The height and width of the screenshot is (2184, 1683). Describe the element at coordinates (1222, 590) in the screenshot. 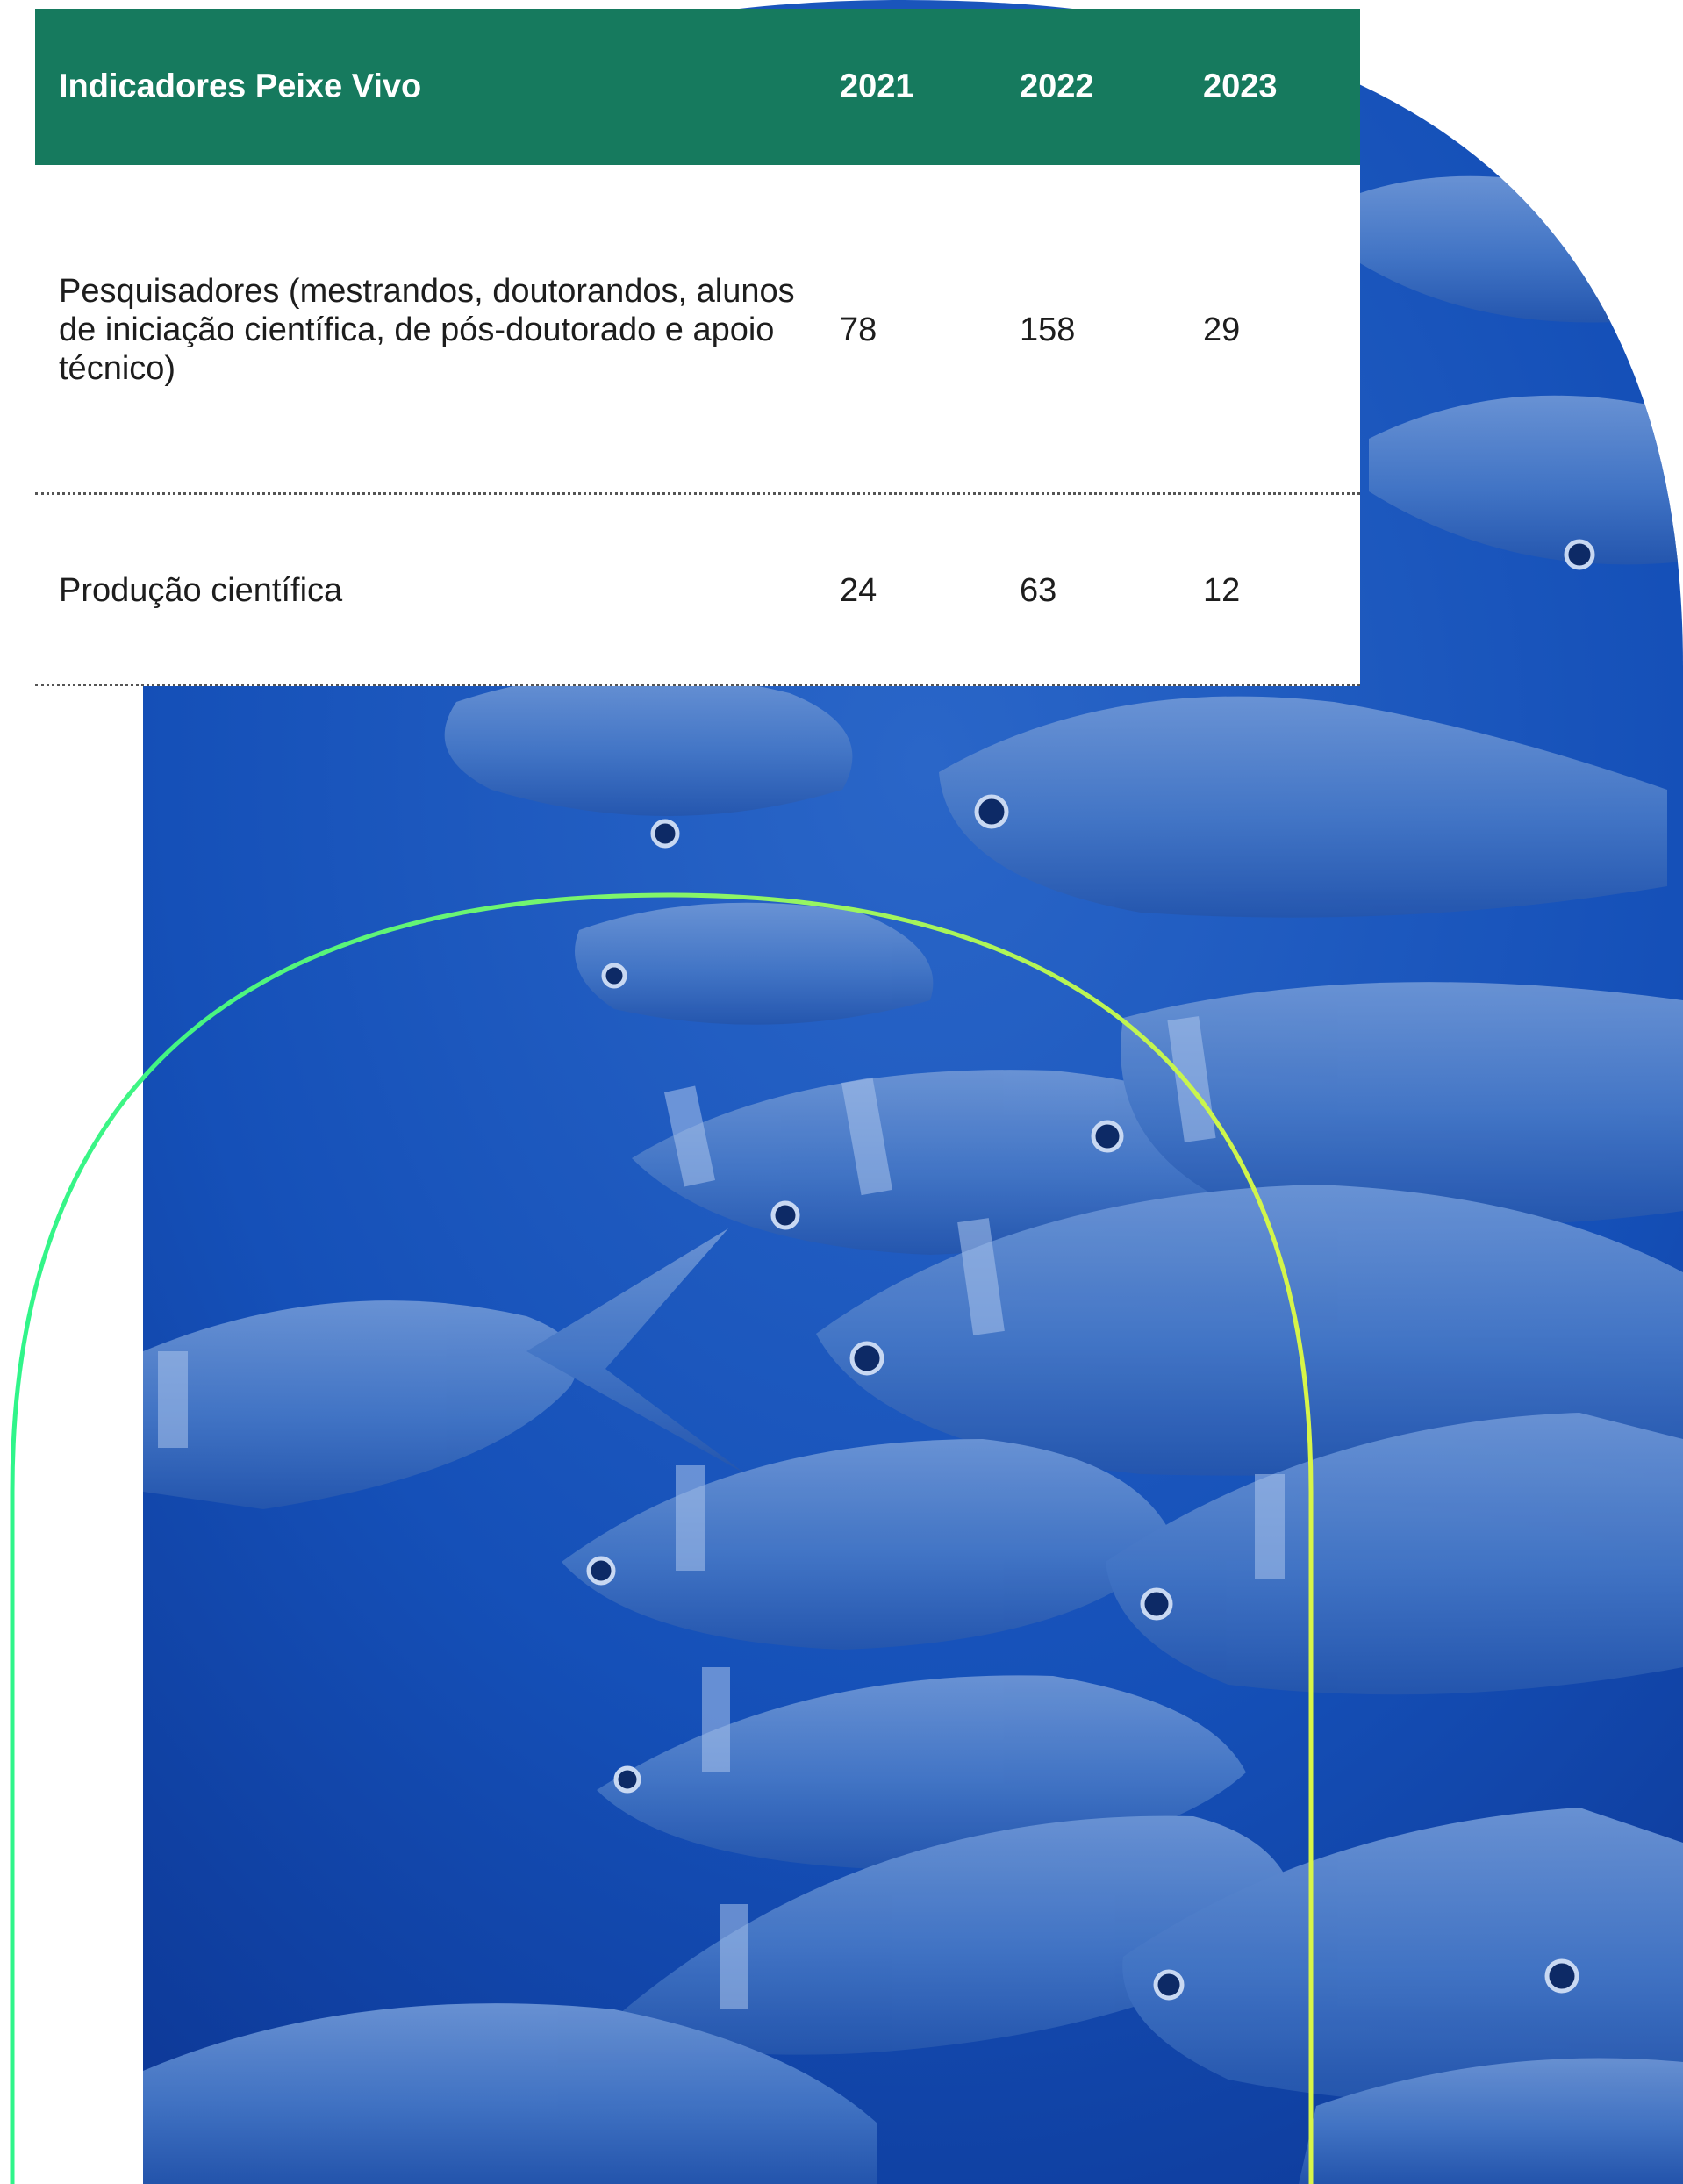

I see `row-value-2023: 12` at that location.